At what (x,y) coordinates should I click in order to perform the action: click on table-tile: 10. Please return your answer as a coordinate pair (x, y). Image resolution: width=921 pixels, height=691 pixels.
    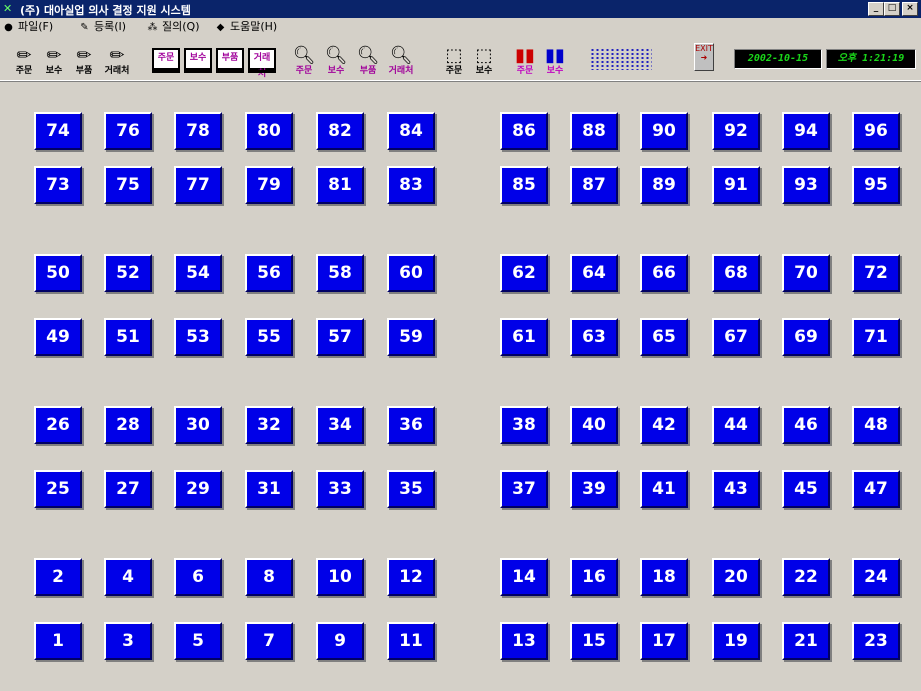
    Looking at the image, I should click on (340, 577).